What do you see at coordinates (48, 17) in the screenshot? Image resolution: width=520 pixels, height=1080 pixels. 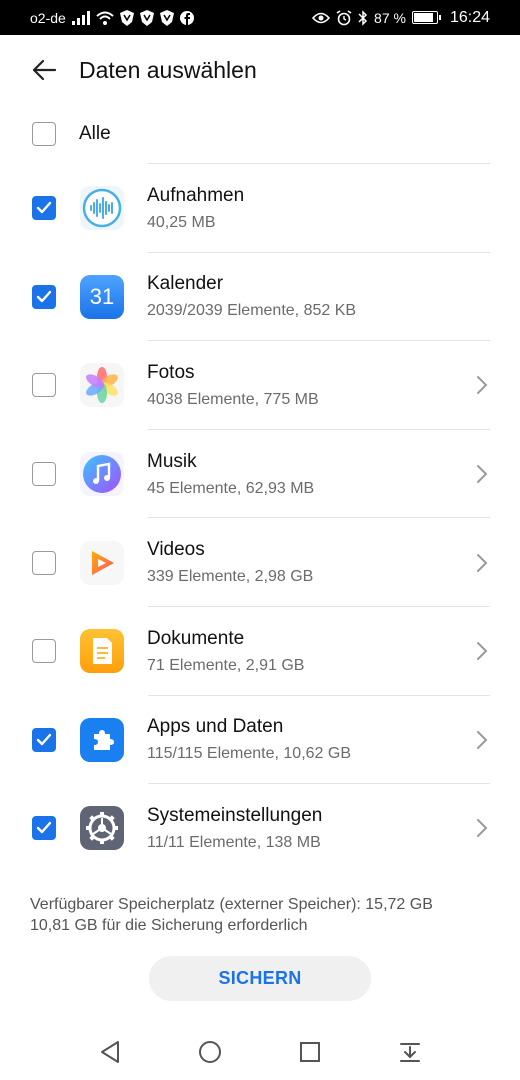 I see `carrier-label: o2-de` at bounding box center [48, 17].